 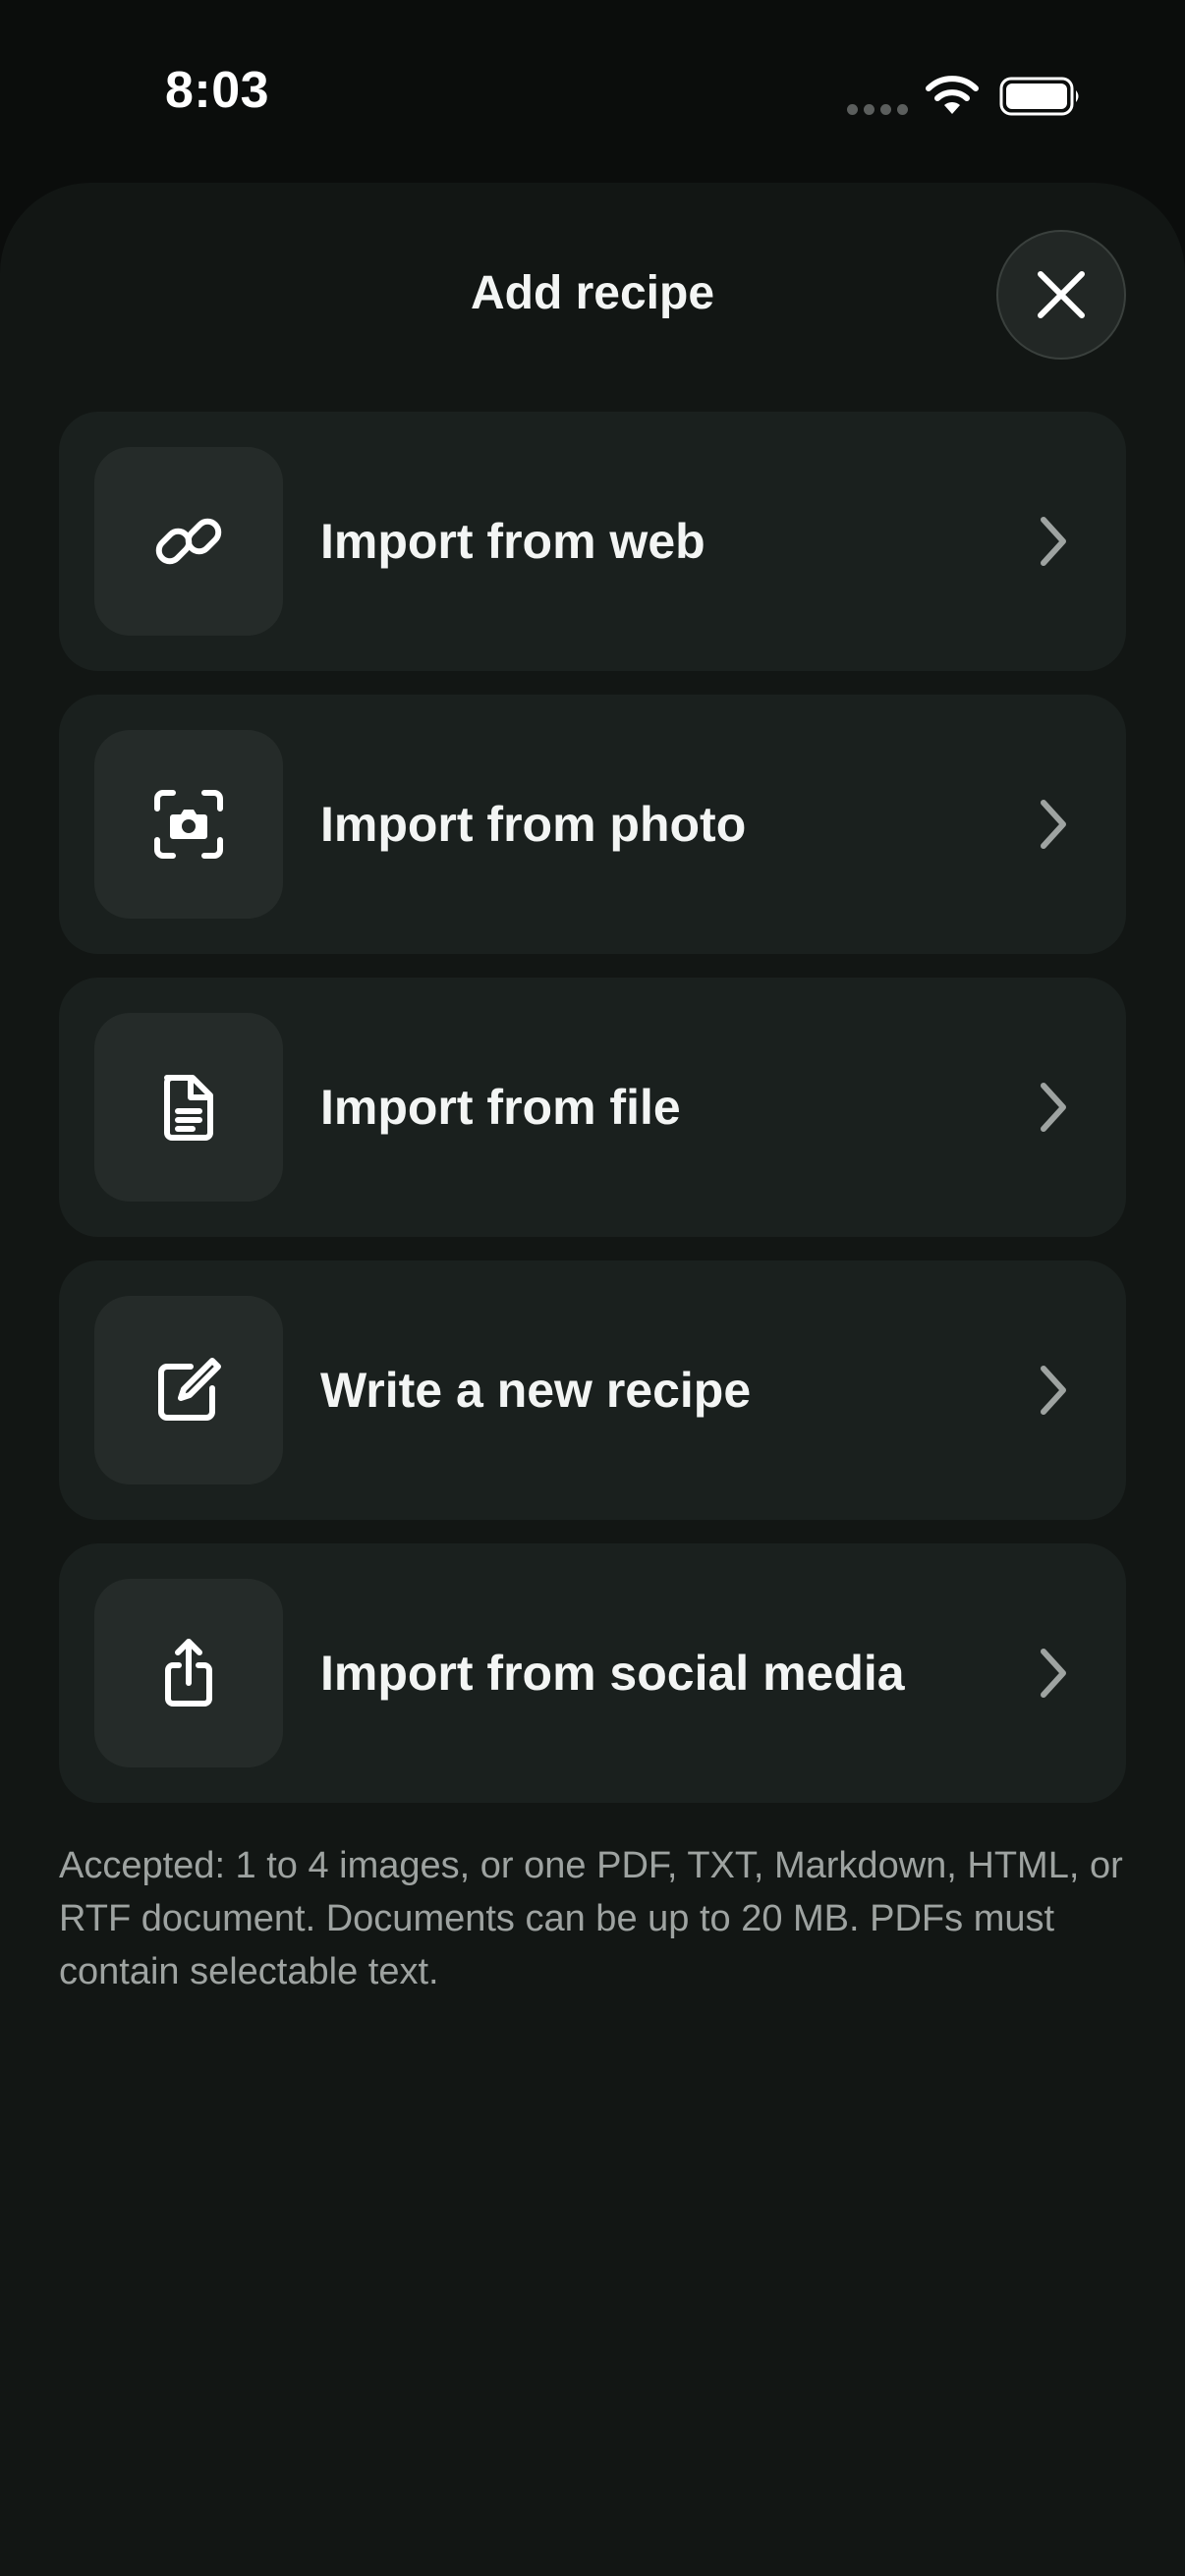 I want to click on camera-scan-icon, so click(x=189, y=824).